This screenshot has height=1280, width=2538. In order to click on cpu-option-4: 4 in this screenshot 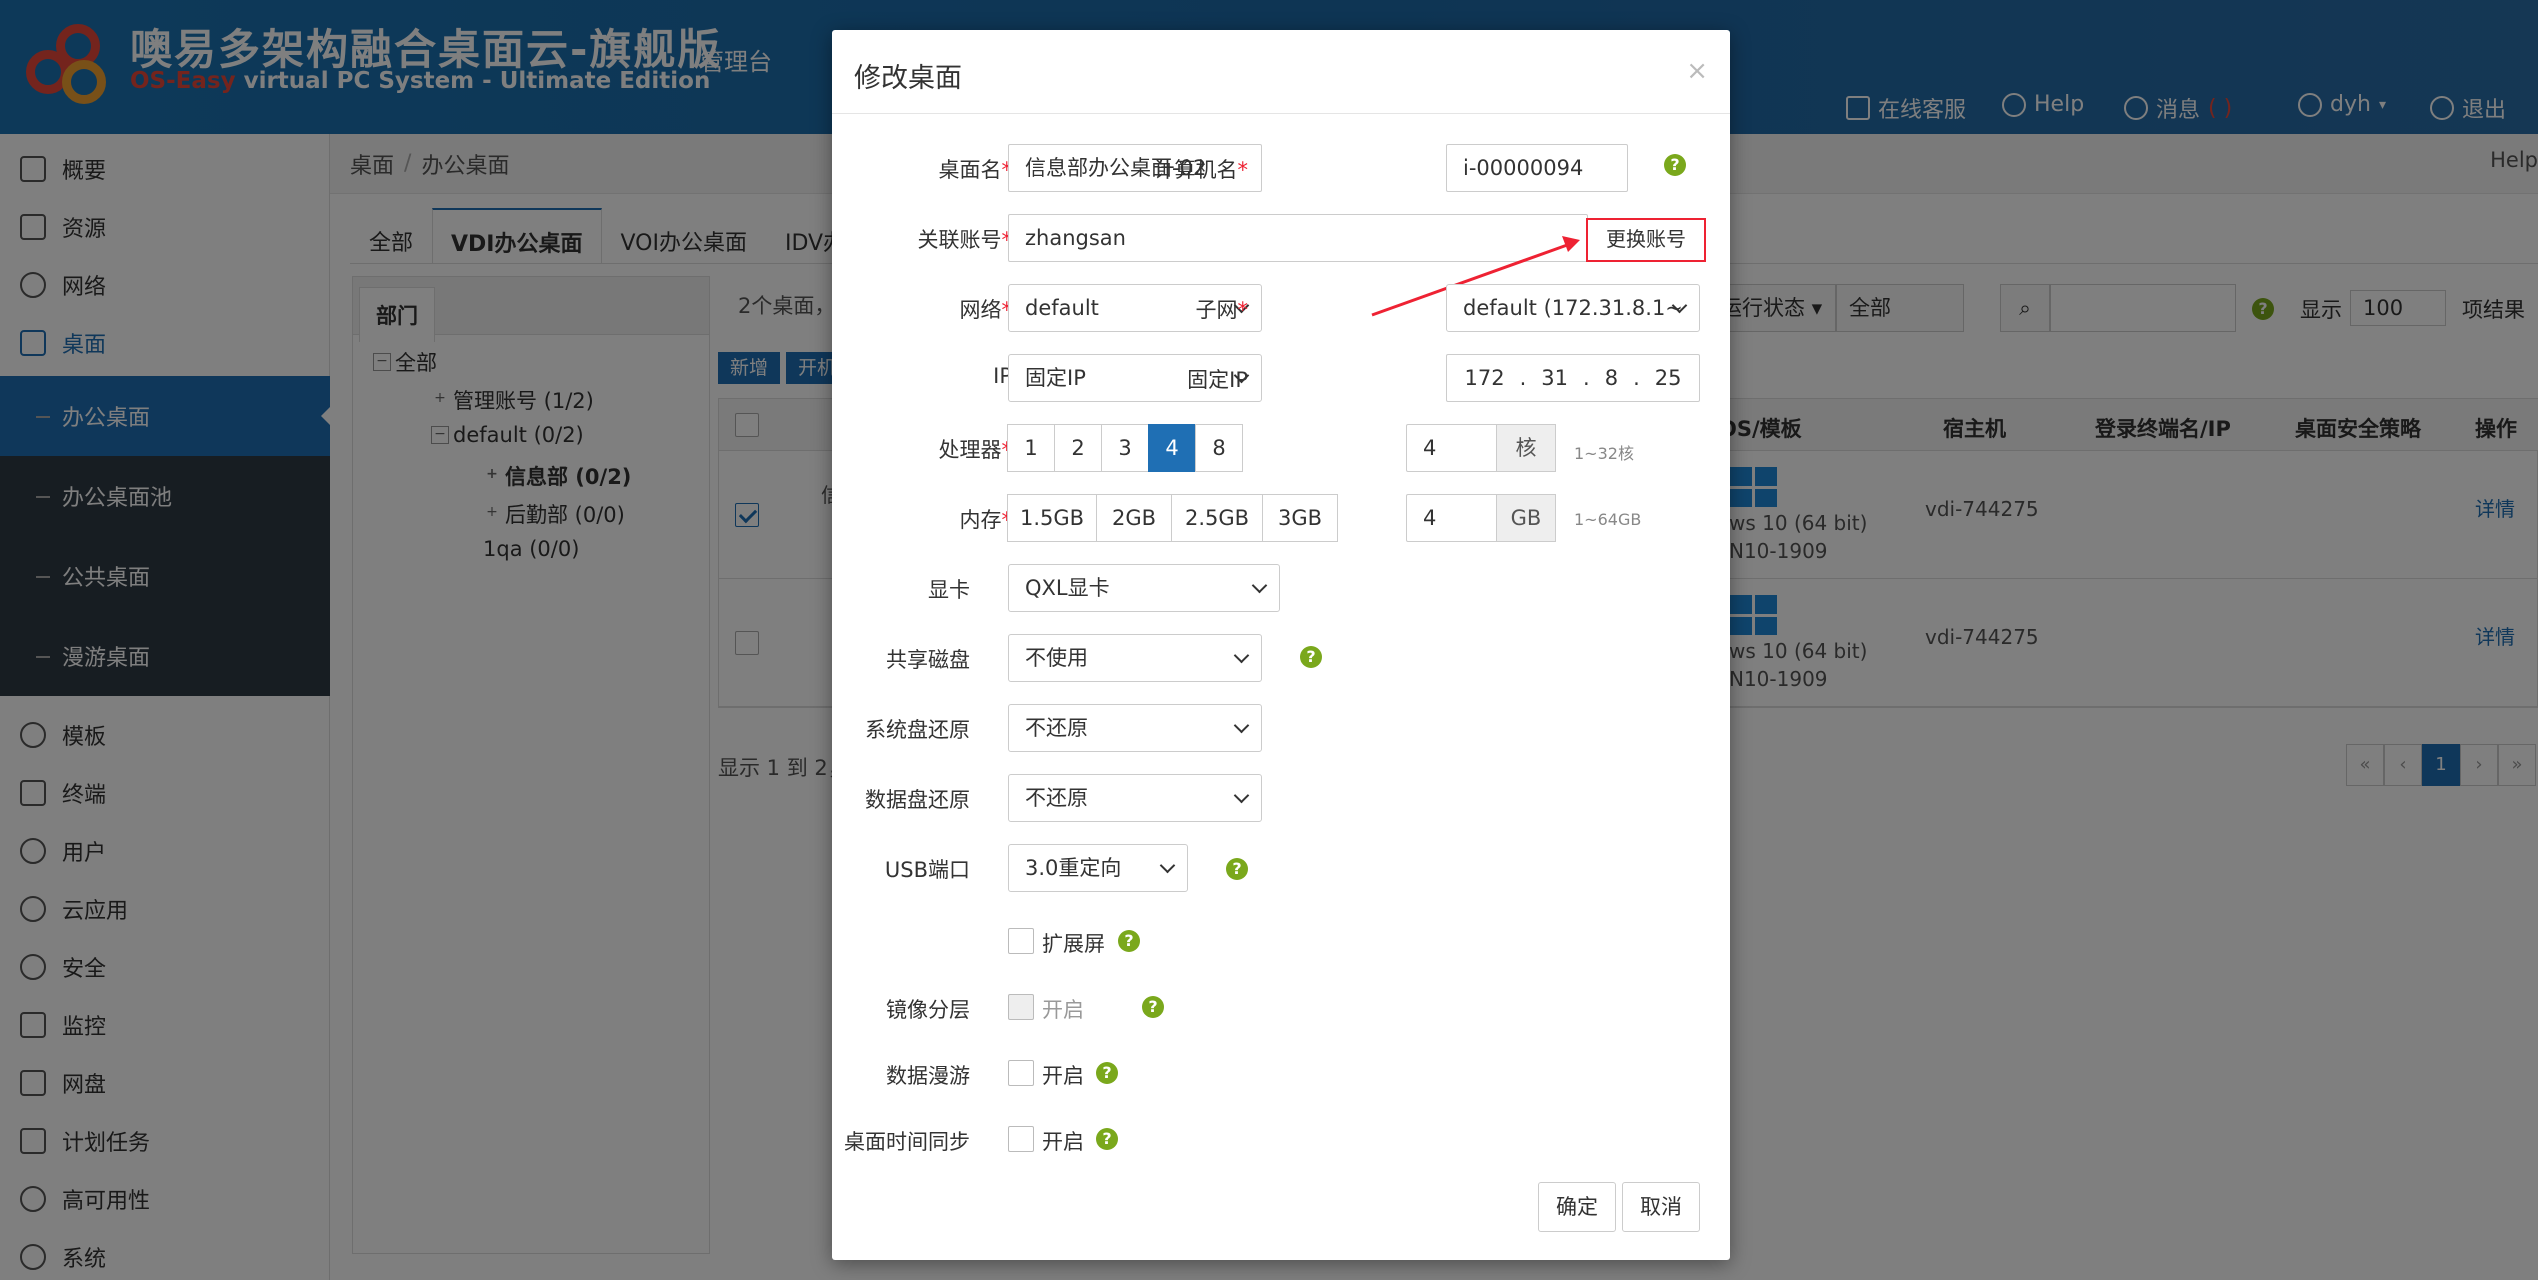, I will do `click(1172, 448)`.